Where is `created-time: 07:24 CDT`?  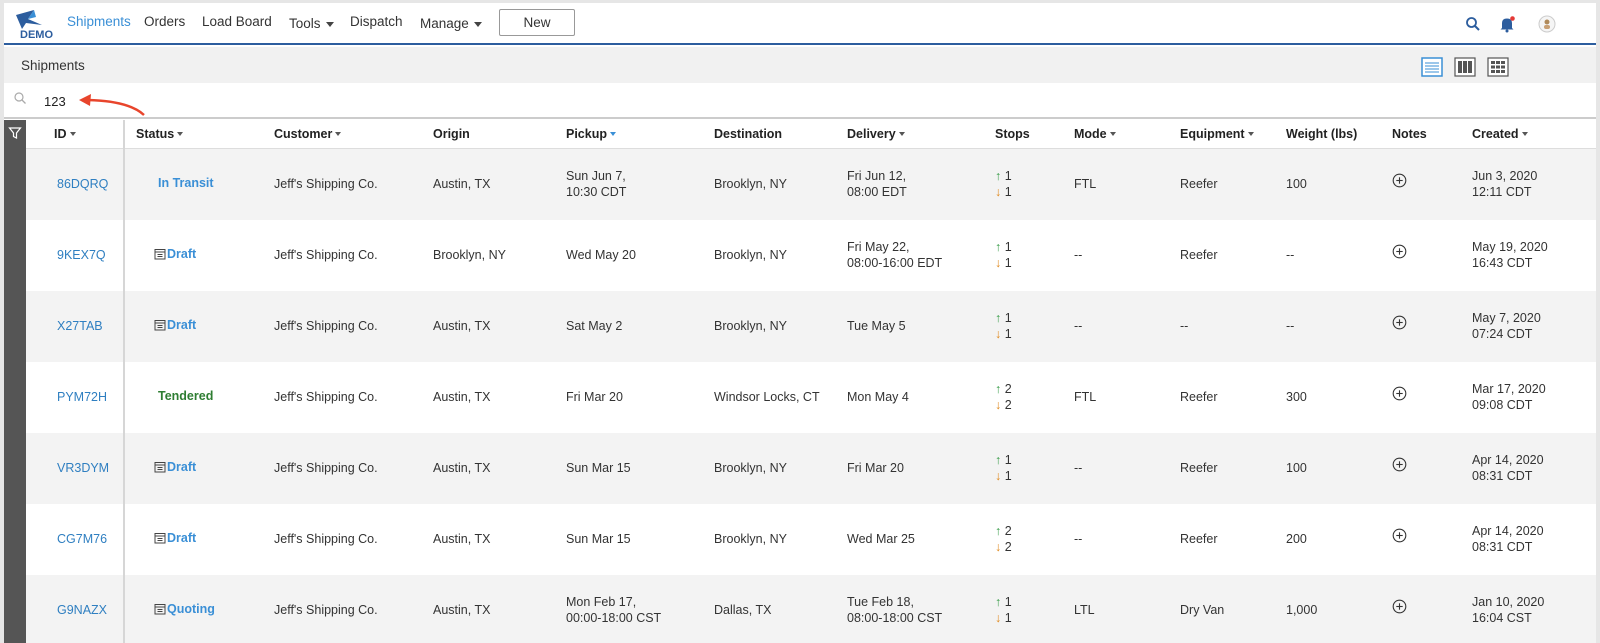 created-time: 07:24 CDT is located at coordinates (1502, 334).